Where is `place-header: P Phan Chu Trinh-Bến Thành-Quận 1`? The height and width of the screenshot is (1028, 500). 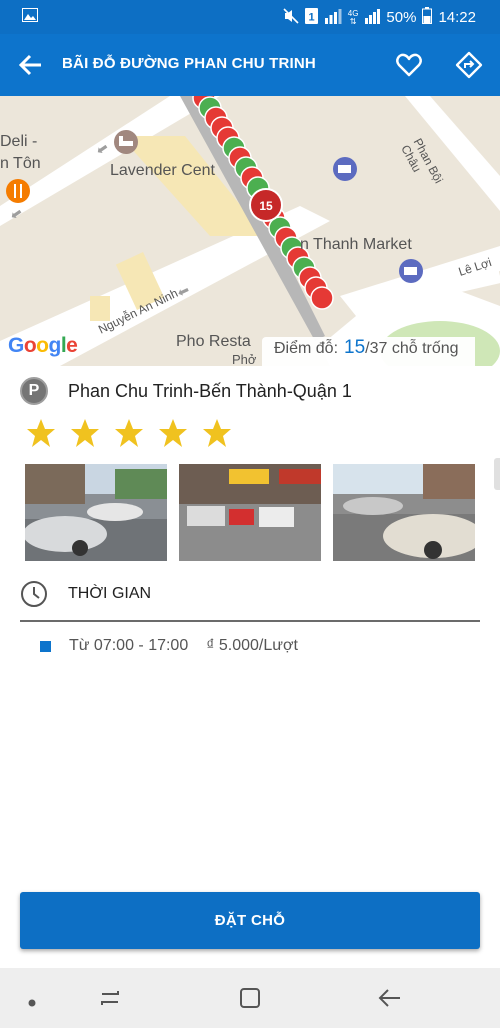 place-header: P Phan Chu Trinh-Bến Thành-Quận 1 is located at coordinates (186, 391).